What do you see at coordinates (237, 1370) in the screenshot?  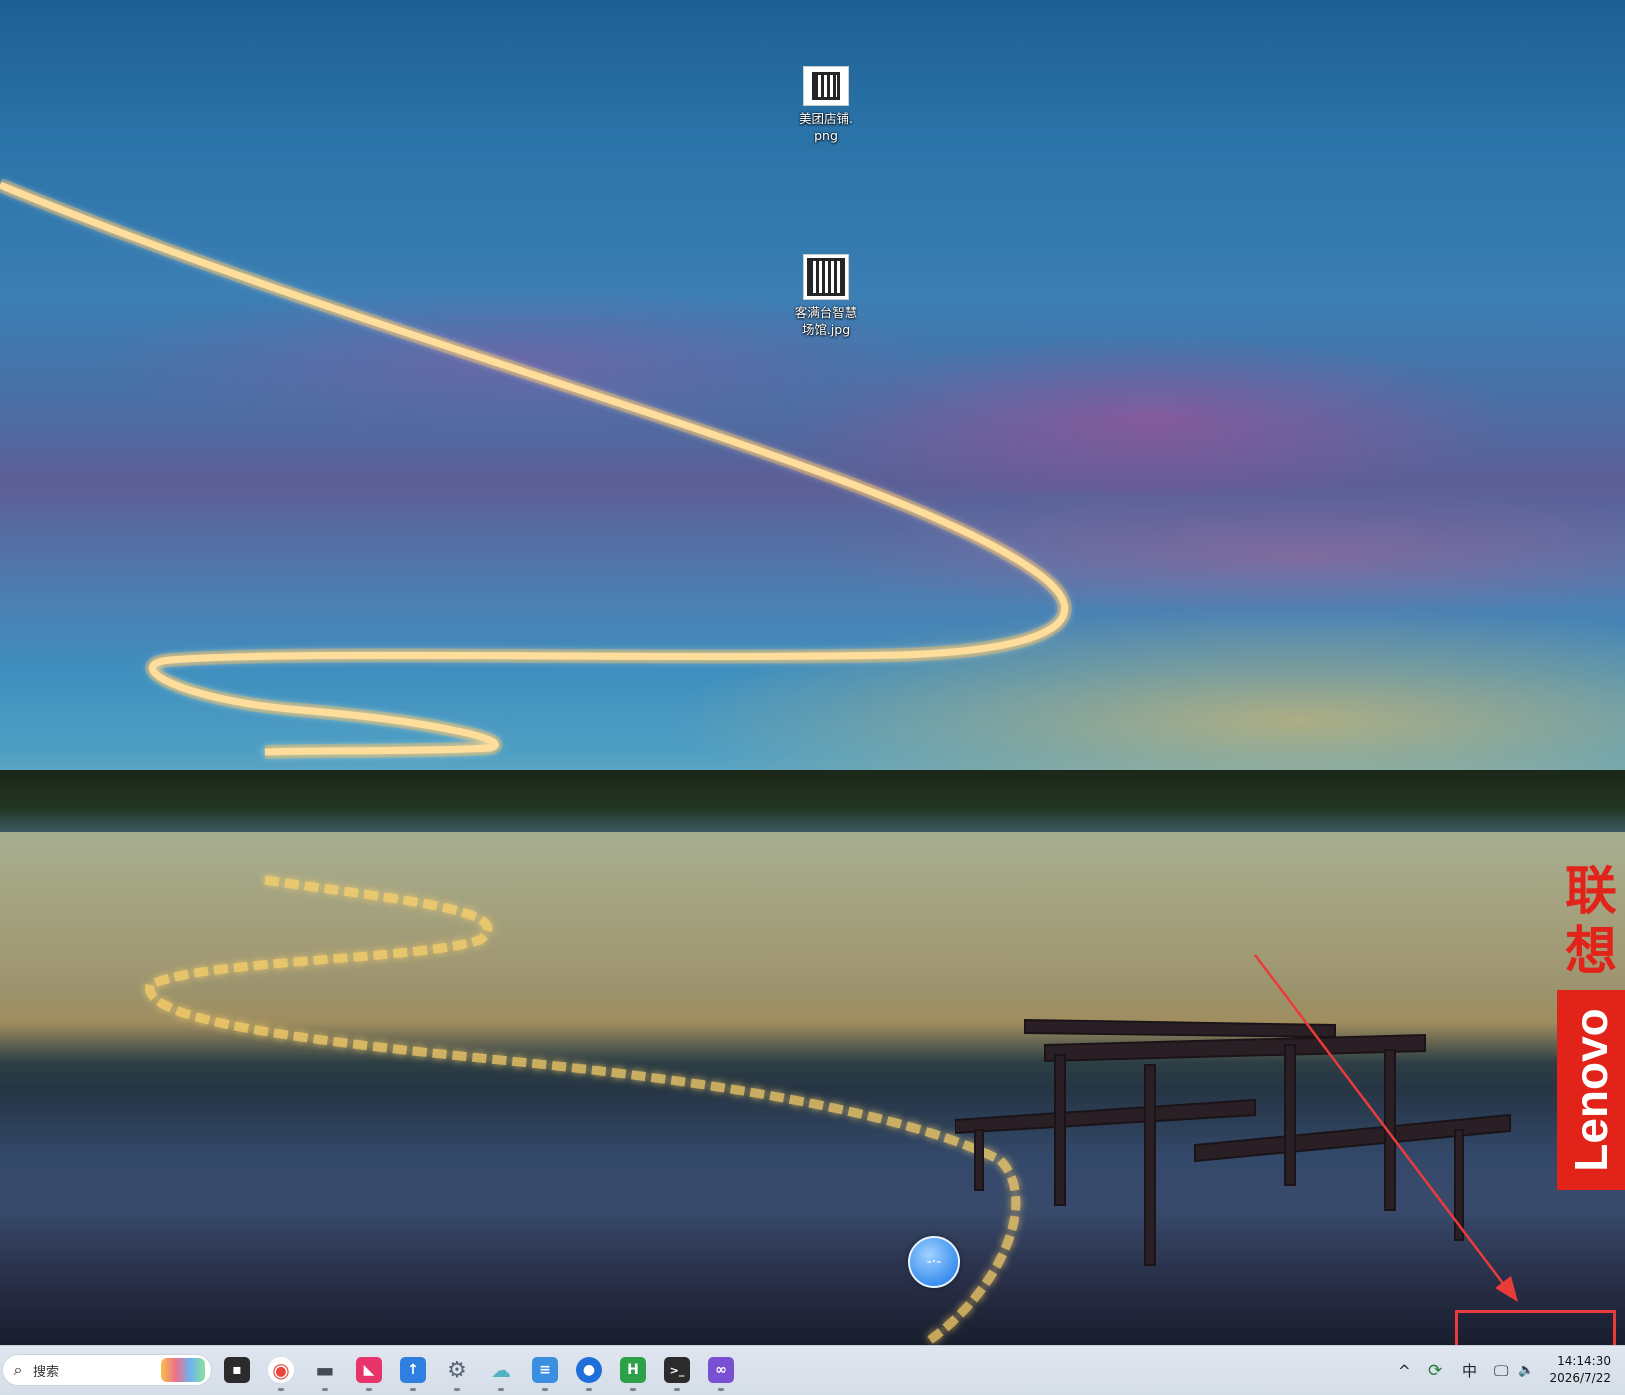 I see `task-view-icon: ▪` at bounding box center [237, 1370].